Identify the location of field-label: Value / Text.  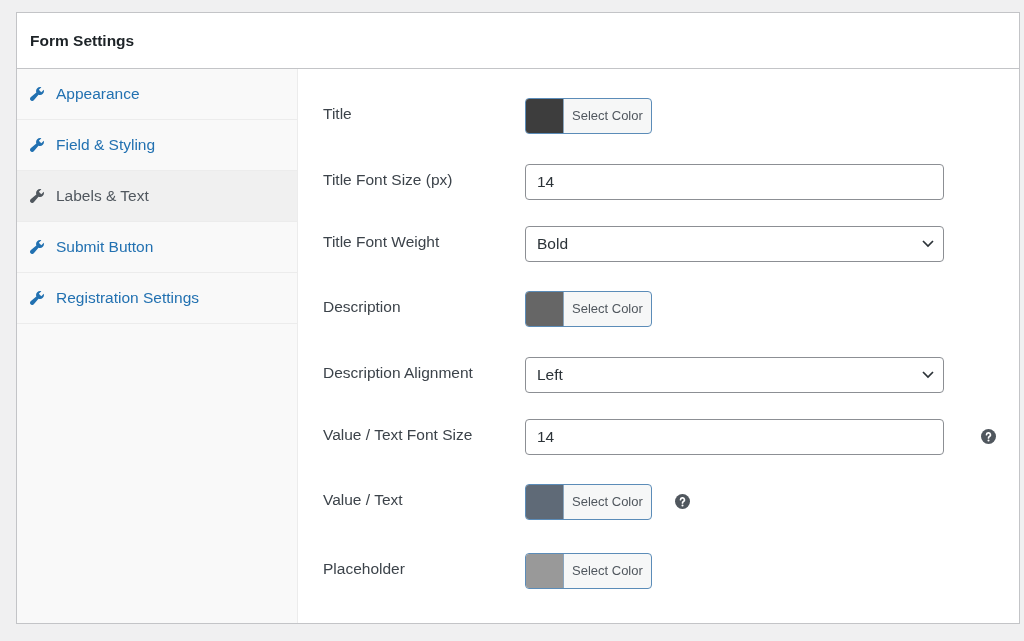
(363, 500).